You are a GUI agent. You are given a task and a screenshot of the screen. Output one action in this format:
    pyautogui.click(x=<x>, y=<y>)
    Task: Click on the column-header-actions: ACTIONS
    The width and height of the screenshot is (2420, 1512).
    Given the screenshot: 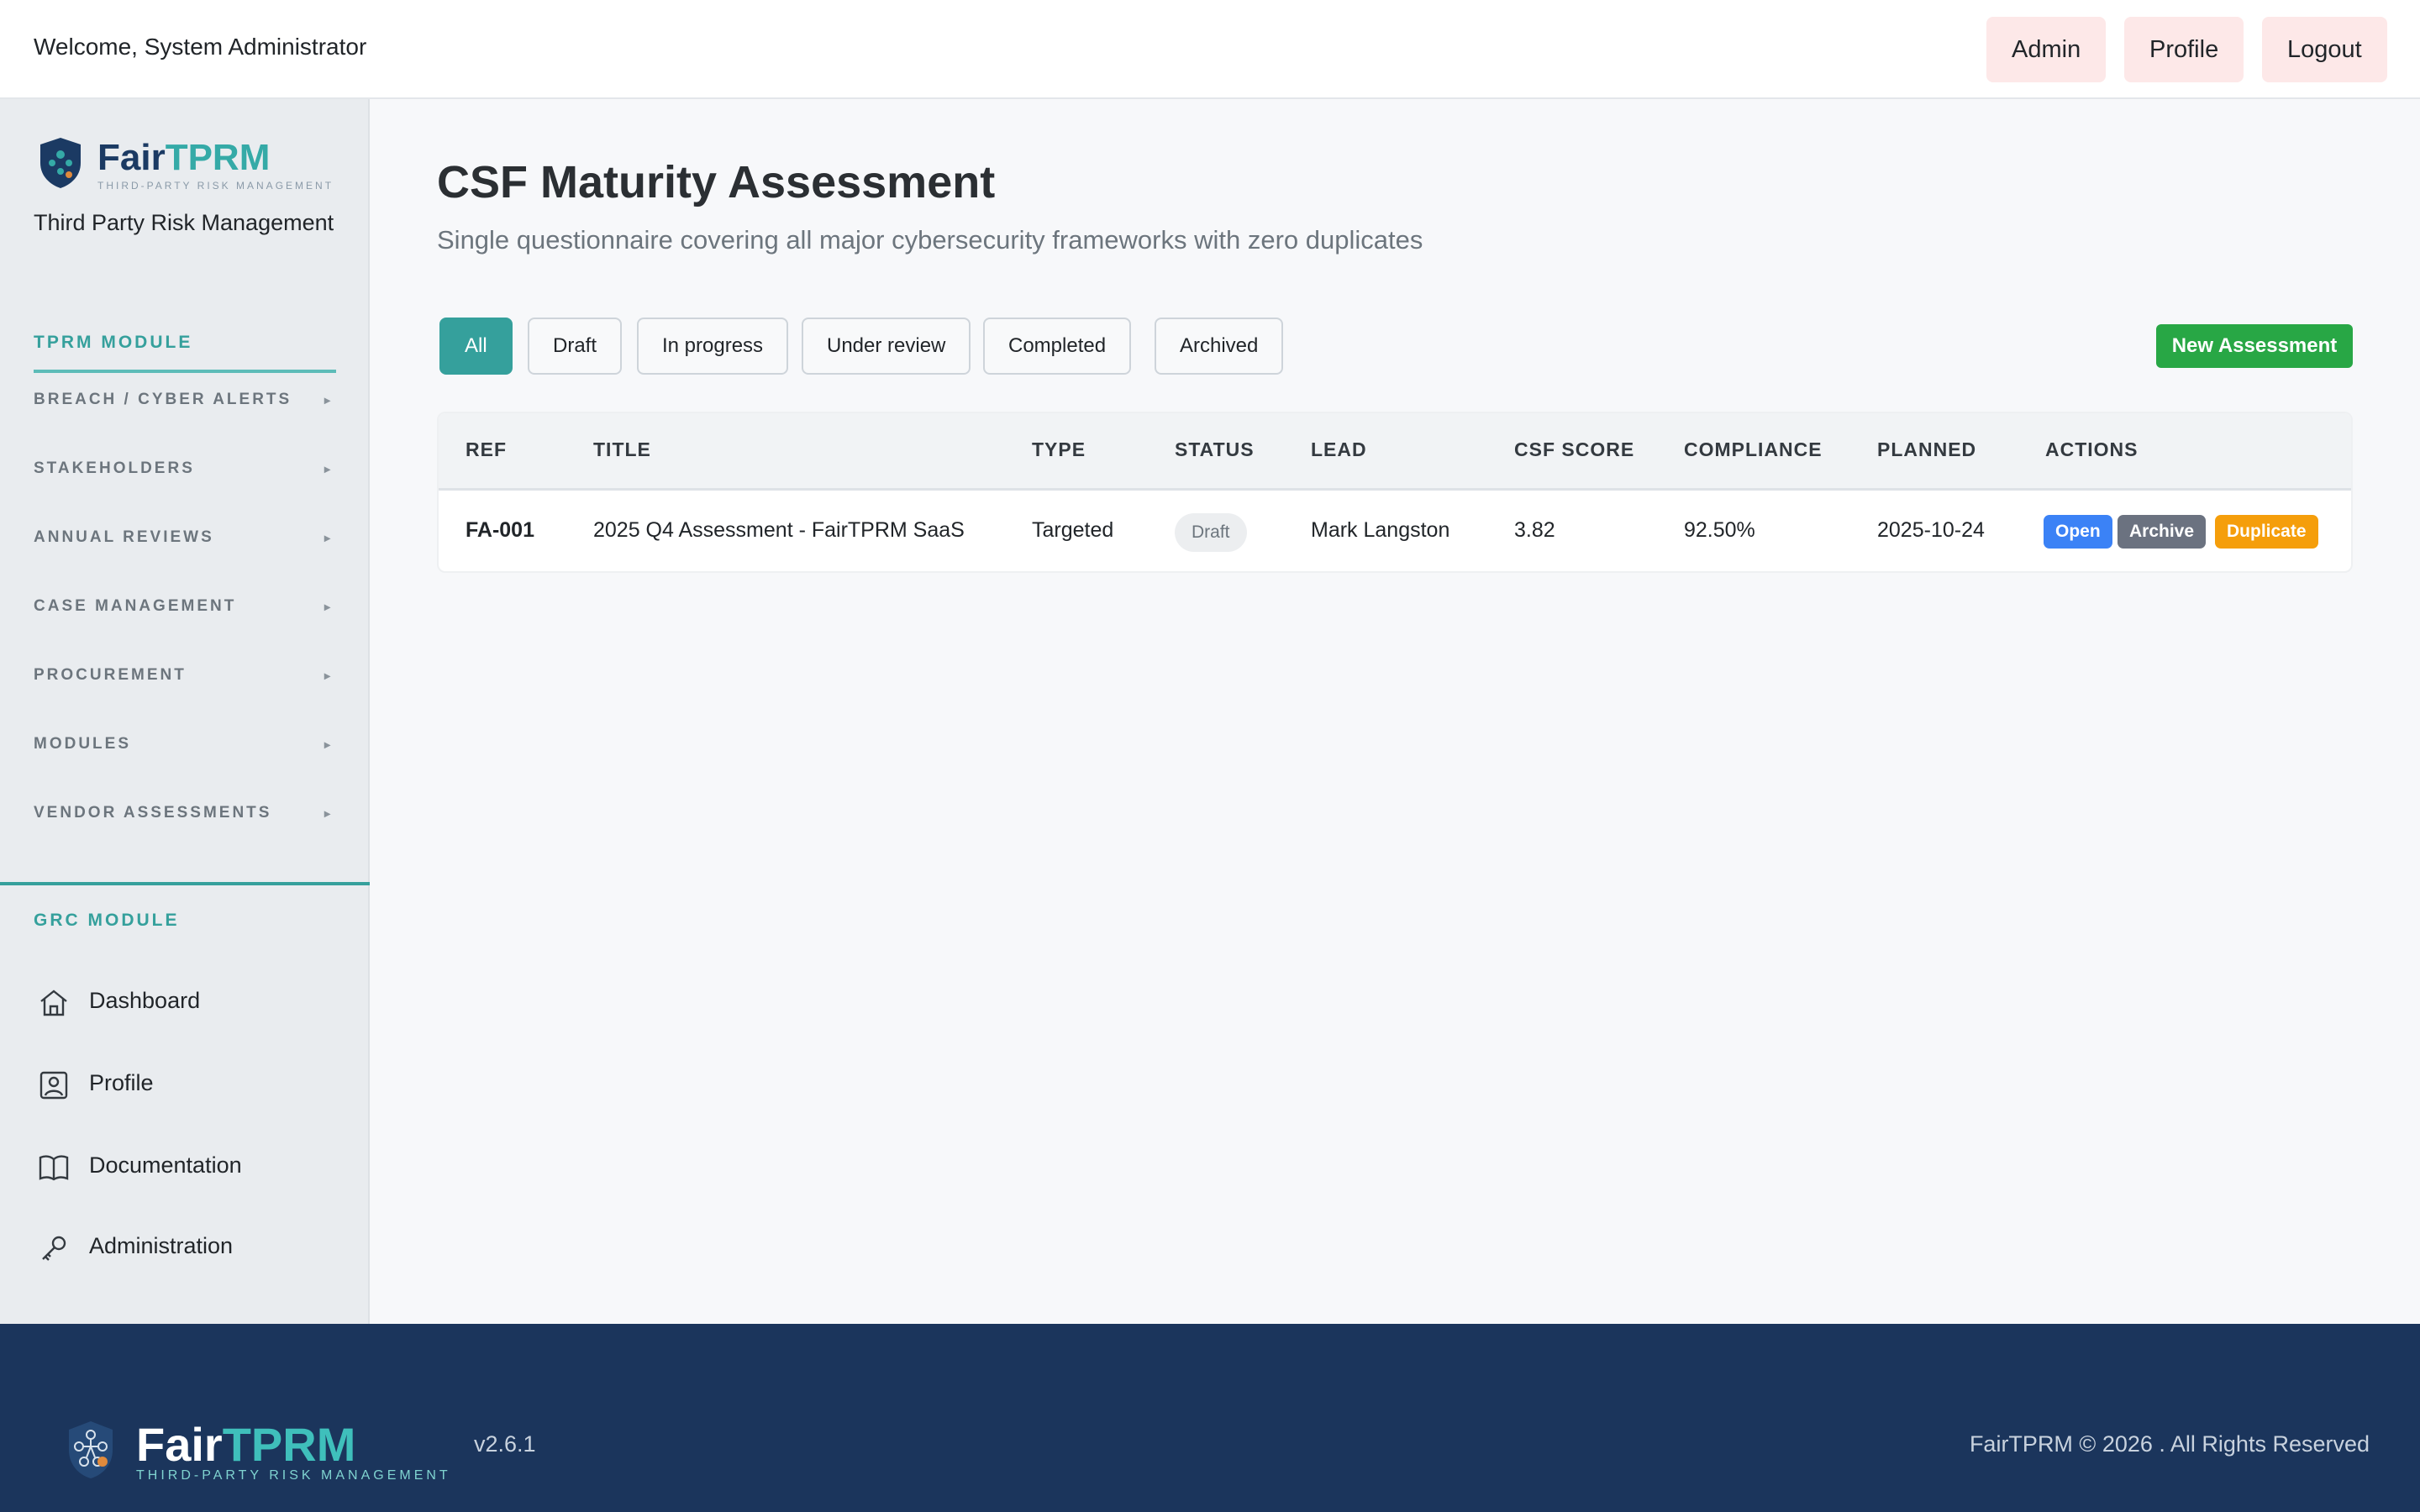 What is the action you would take?
    pyautogui.click(x=2092, y=449)
    